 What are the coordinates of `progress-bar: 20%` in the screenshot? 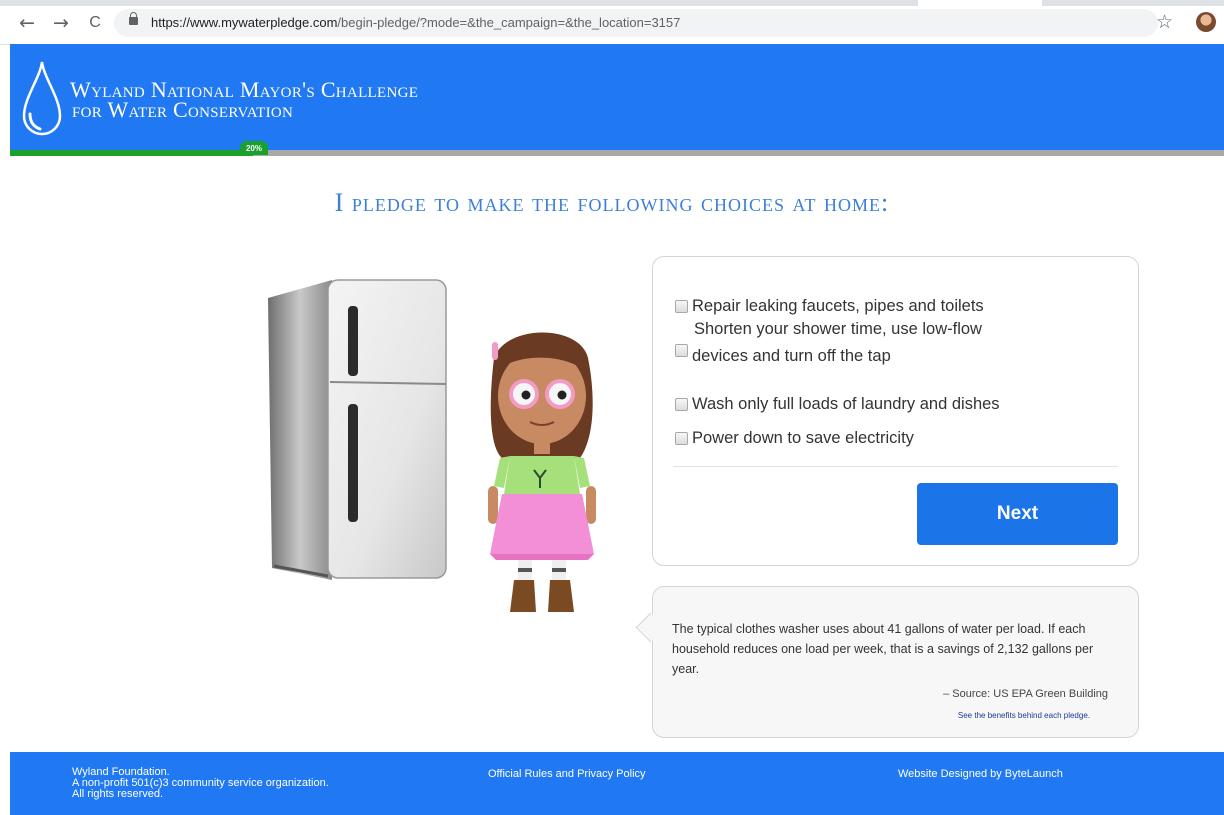 It's located at (617, 148).